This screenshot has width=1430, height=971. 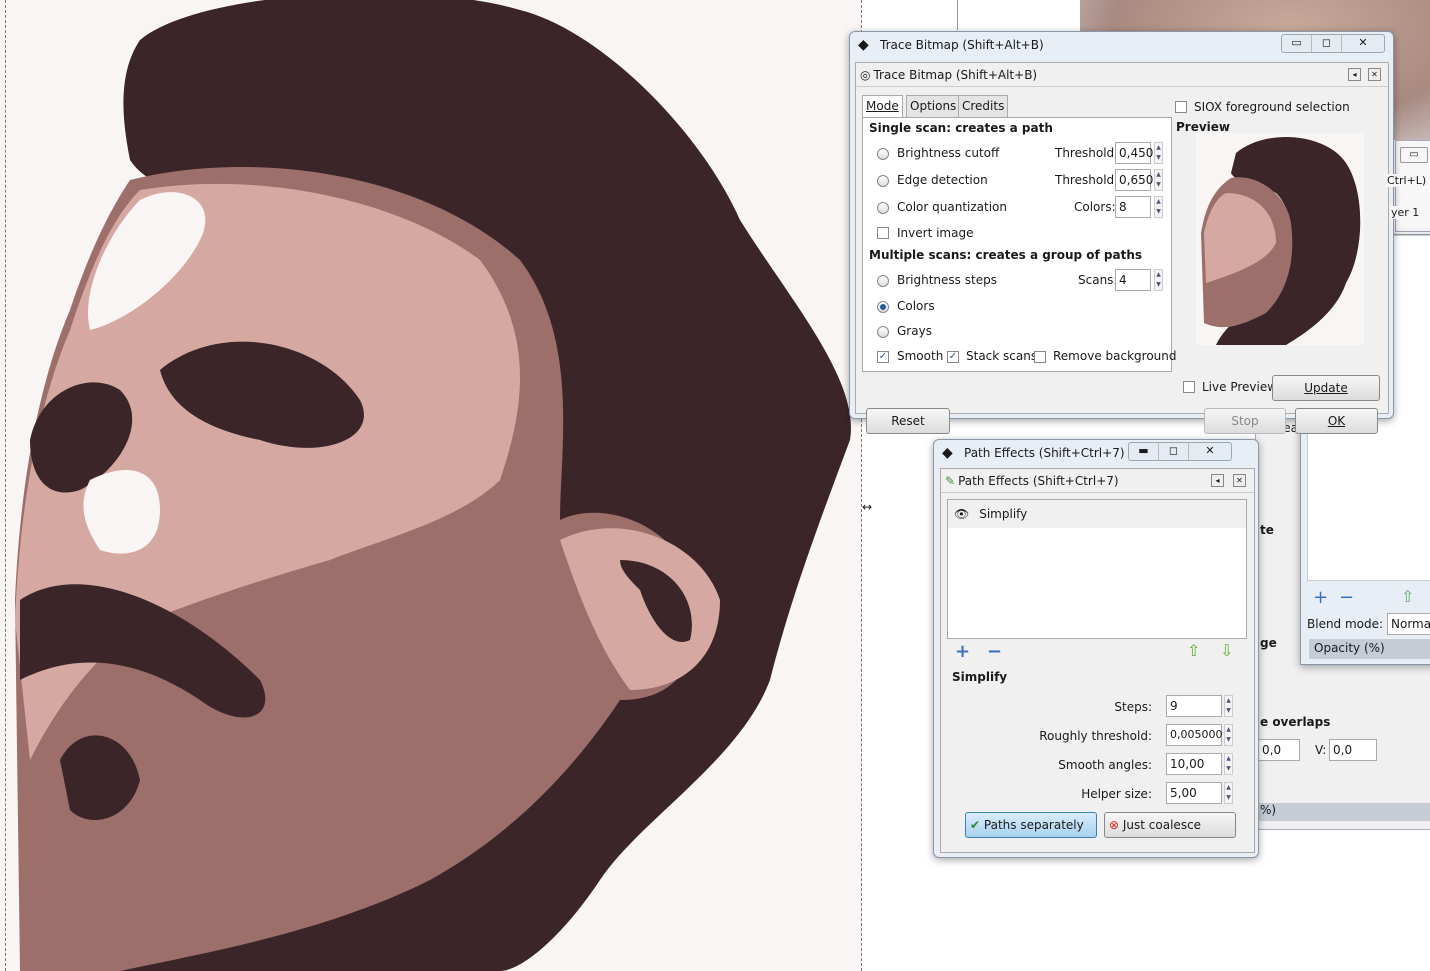 What do you see at coordinates (883, 154) in the screenshot?
I see `brightness-cutoff-radio` at bounding box center [883, 154].